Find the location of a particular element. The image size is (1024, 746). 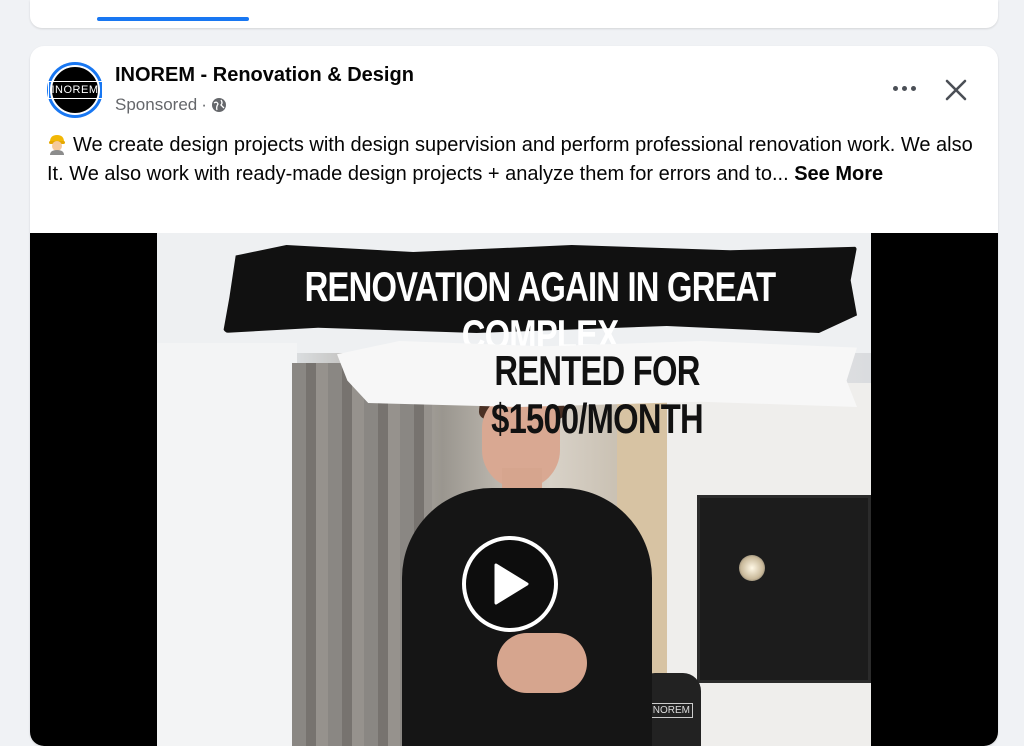

wall-lamp is located at coordinates (752, 568).